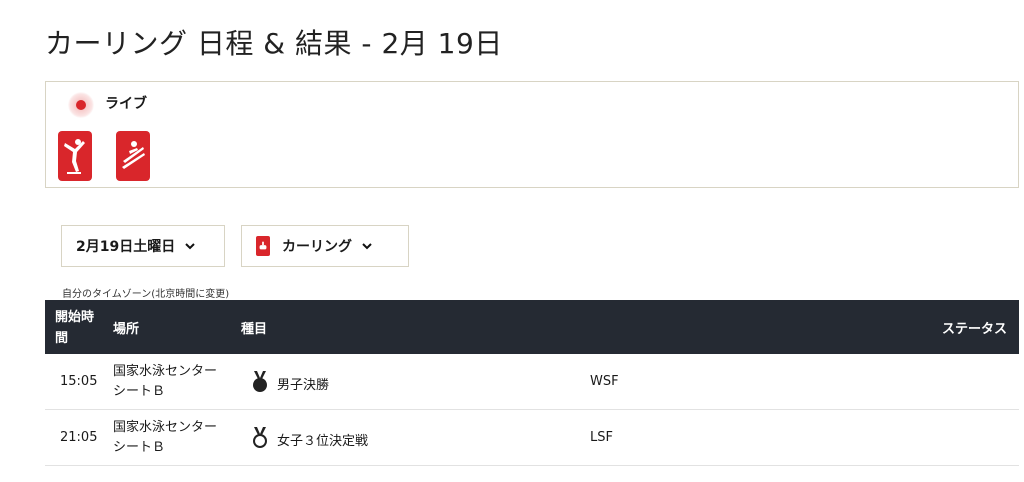 This screenshot has width=1024, height=482. Describe the element at coordinates (532, 438) in the screenshot. I see `table-row: 21:05 国家水泳センター シートＢ 女子３位決定戦 LSF` at that location.